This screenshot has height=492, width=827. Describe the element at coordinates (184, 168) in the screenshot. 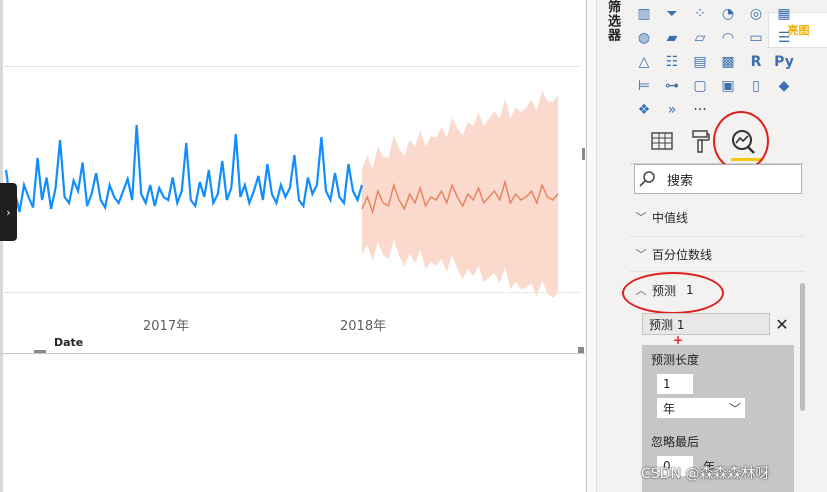

I see `actual-series-line` at that location.